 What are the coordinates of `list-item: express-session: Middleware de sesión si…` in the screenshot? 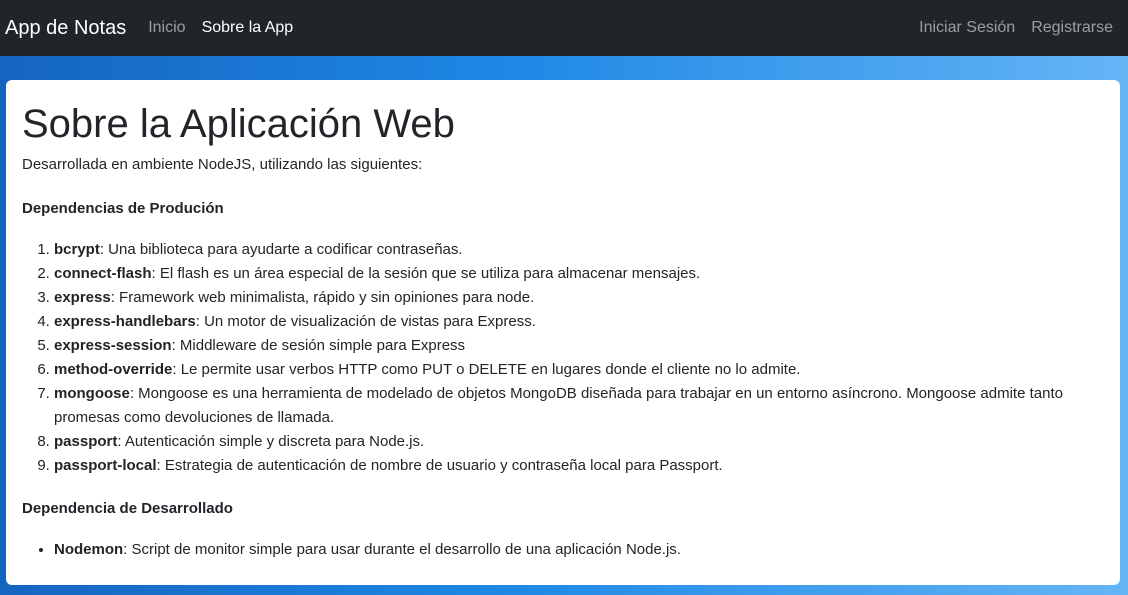 It's located at (579, 346).